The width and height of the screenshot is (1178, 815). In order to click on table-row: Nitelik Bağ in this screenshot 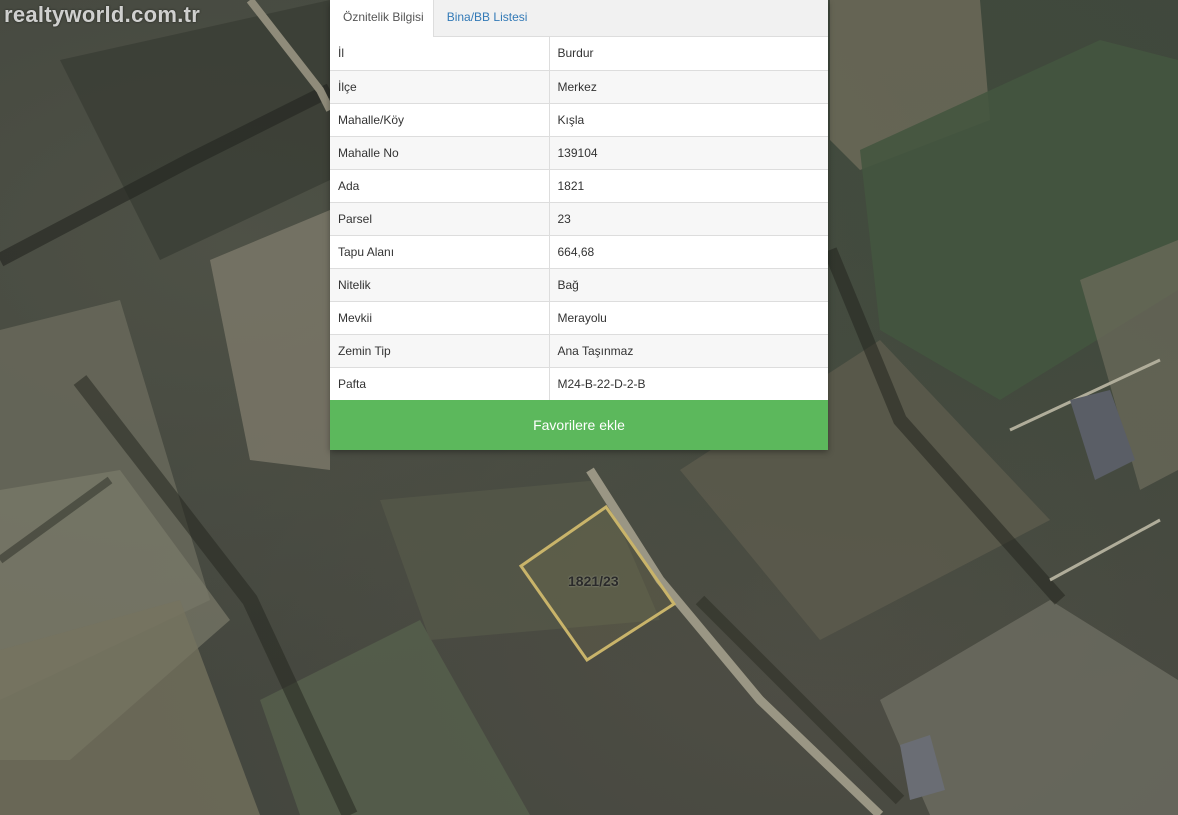, I will do `click(579, 284)`.